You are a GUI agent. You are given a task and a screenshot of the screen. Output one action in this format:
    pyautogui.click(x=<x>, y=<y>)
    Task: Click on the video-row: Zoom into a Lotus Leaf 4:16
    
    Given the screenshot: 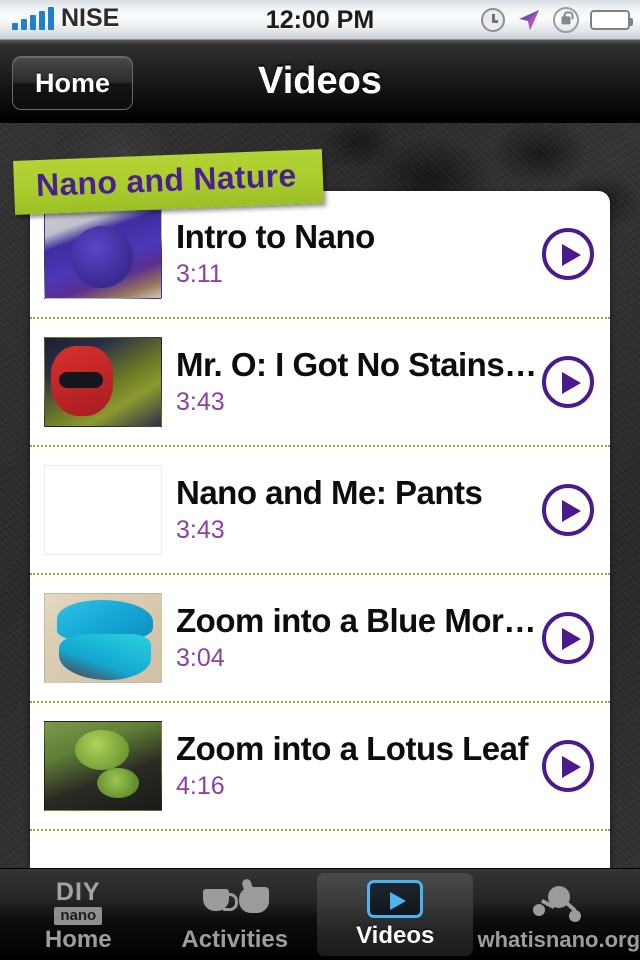 What is the action you would take?
    pyautogui.click(x=320, y=767)
    